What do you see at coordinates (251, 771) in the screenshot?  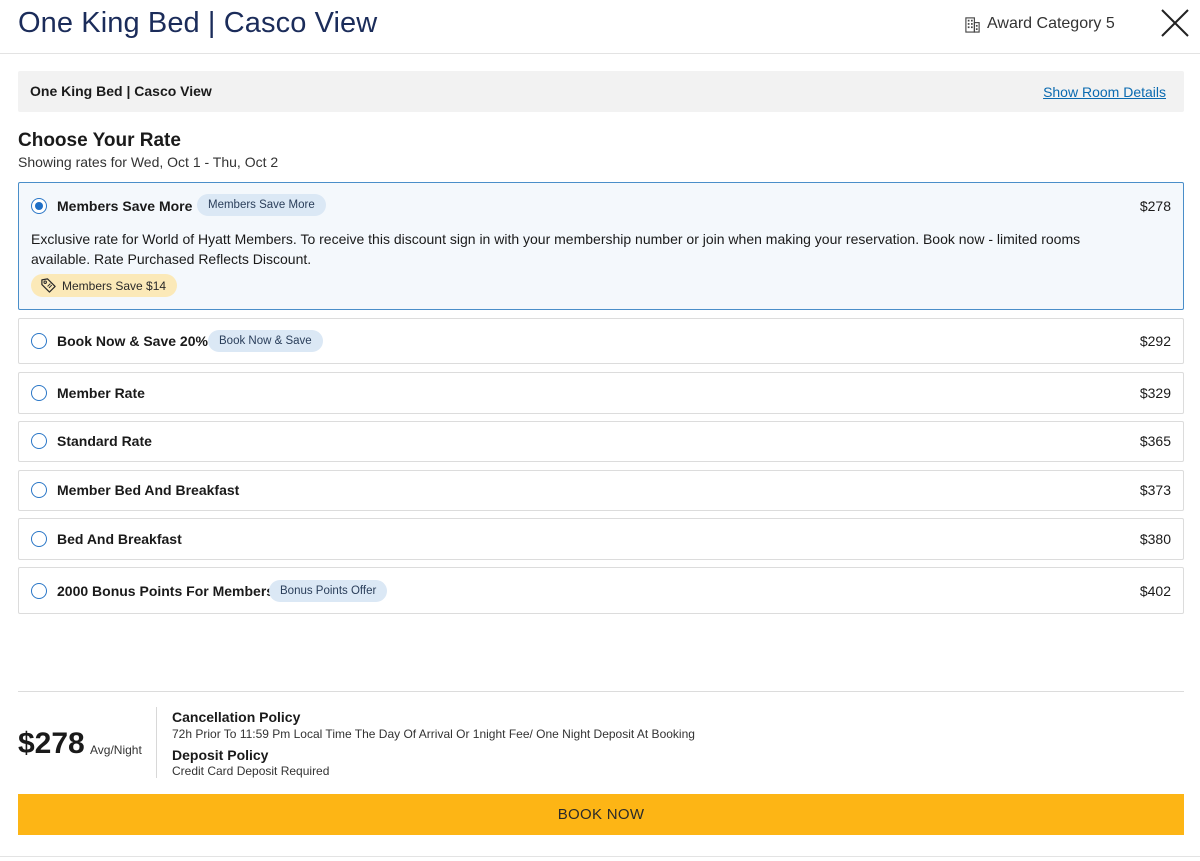 I see `deposit-policy-text: Credit Card Deposit Required` at bounding box center [251, 771].